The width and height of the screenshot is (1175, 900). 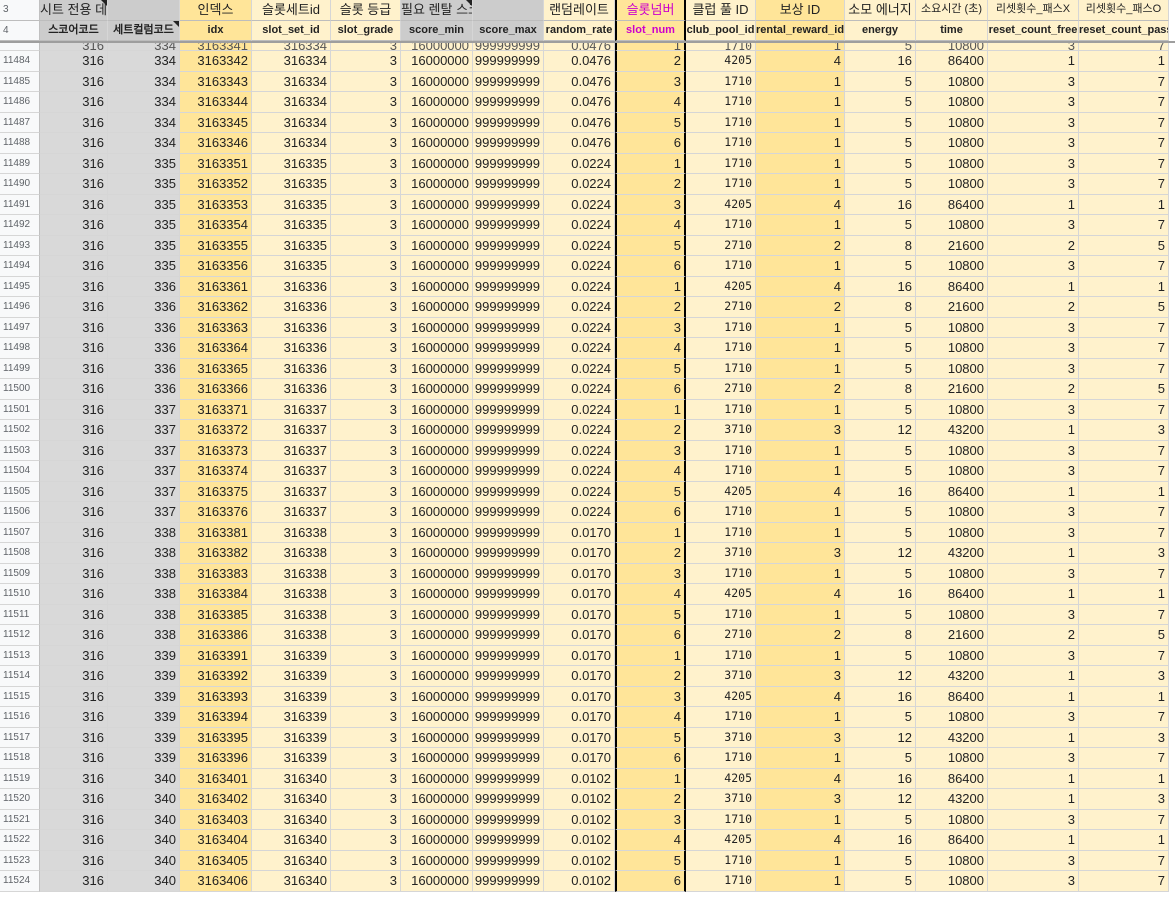 What do you see at coordinates (291, 430) in the screenshot?
I see `cell-slot-set-id: 316337` at bounding box center [291, 430].